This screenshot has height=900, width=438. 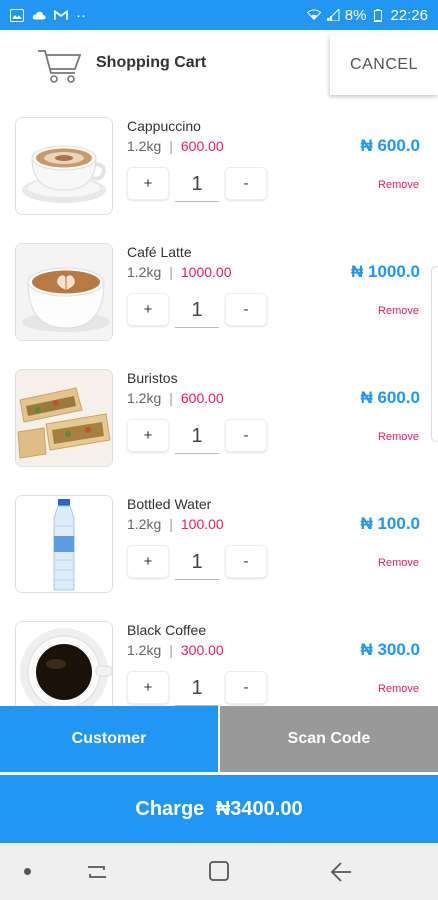 I want to click on recent-apps-icon, so click(x=97, y=872).